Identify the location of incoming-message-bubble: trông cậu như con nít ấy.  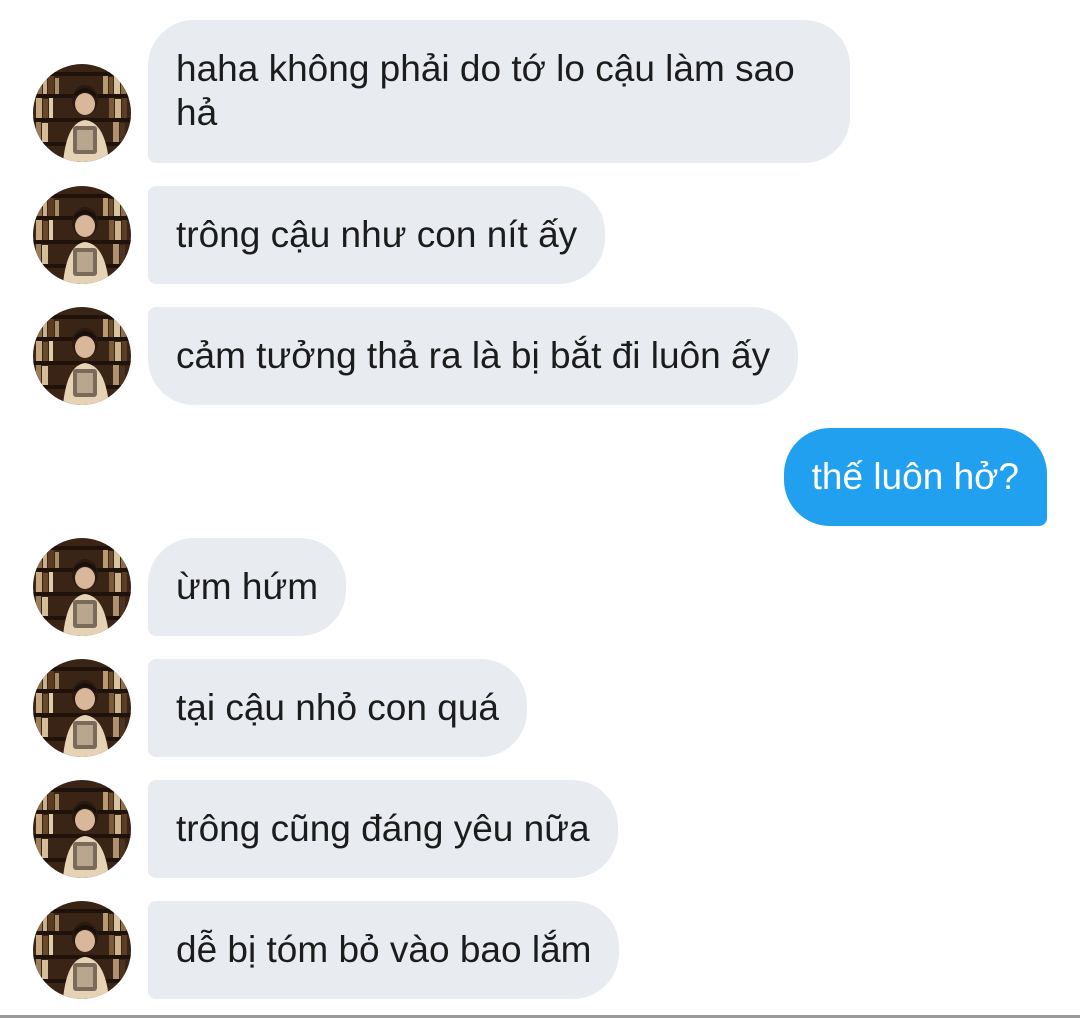
(377, 235).